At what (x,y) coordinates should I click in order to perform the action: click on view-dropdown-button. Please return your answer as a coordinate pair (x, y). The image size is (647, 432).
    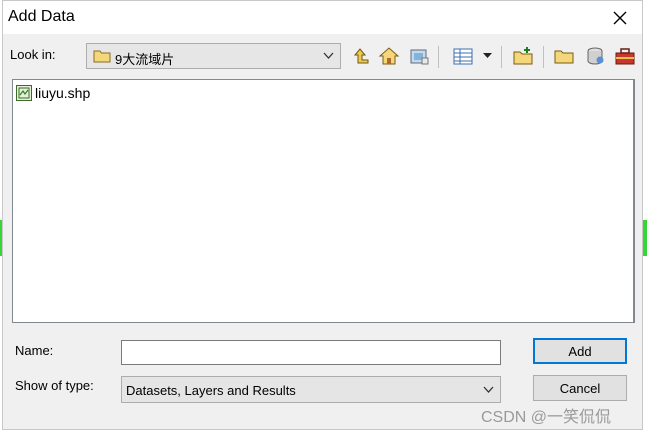
    Looking at the image, I should click on (487, 56).